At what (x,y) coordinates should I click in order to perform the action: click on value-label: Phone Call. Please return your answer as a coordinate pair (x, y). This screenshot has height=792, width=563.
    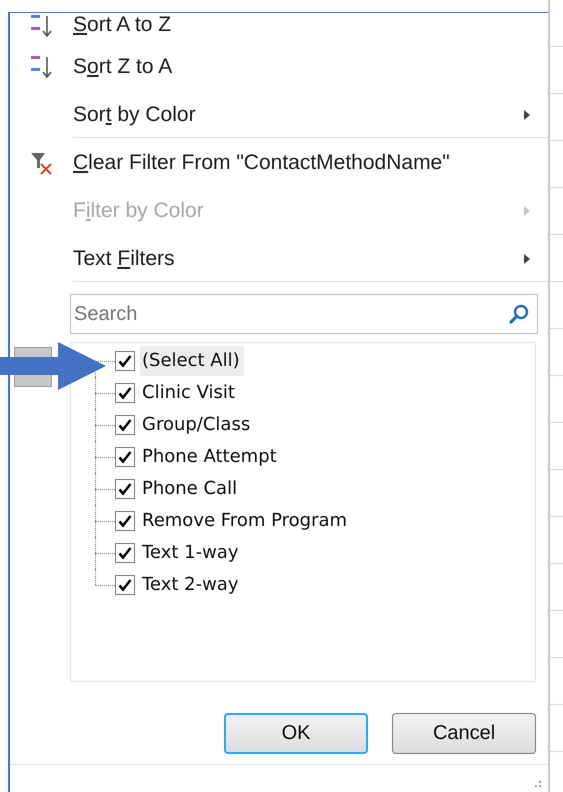
    Looking at the image, I should click on (191, 489).